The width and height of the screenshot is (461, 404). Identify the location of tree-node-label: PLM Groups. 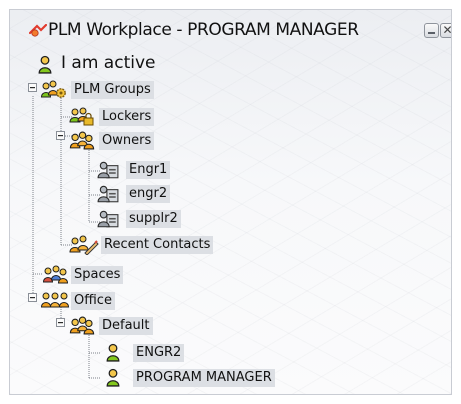
(112, 90).